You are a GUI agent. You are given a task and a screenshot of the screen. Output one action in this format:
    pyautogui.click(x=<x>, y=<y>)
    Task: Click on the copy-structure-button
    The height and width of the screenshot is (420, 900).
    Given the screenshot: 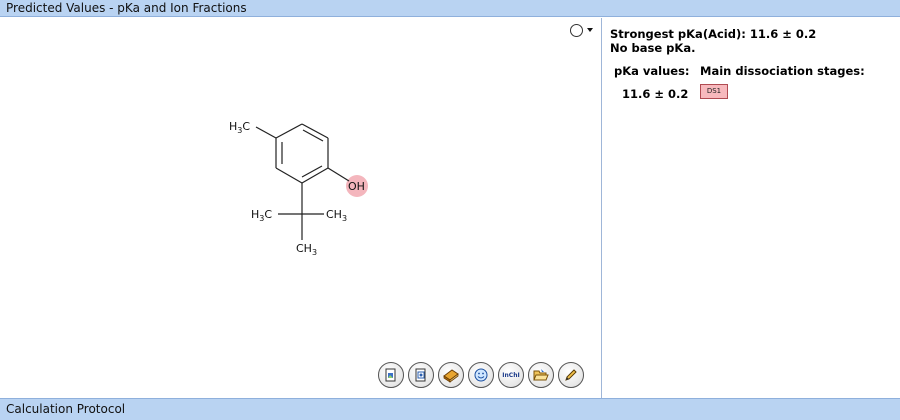 What is the action you would take?
    pyautogui.click(x=421, y=375)
    